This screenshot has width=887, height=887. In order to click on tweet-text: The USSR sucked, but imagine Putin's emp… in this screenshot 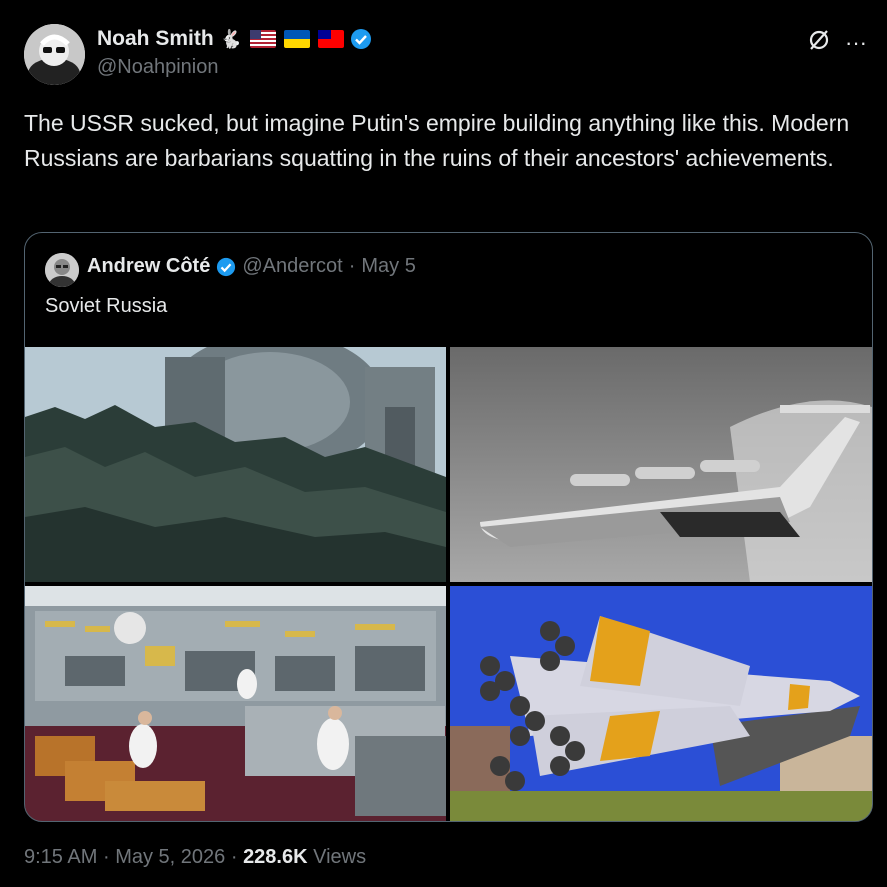, I will do `click(437, 140)`.